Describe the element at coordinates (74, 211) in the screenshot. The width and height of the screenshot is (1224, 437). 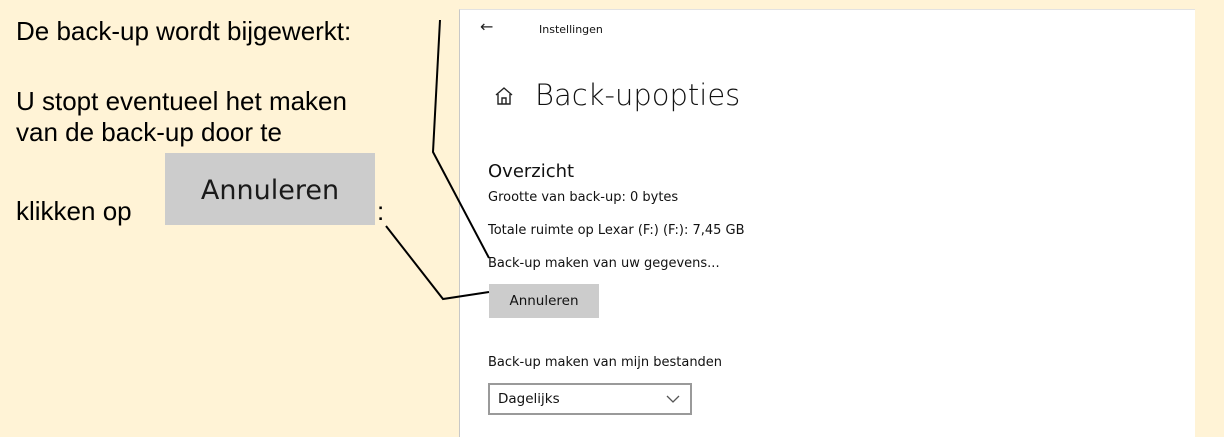
I see `tutorial-line-4-prefix: klikken op` at that location.